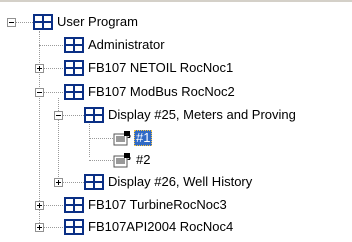 Image resolution: width=352 pixels, height=242 pixels. Describe the element at coordinates (39, 205) in the screenshot. I see `expand-toggle-turbine` at that location.